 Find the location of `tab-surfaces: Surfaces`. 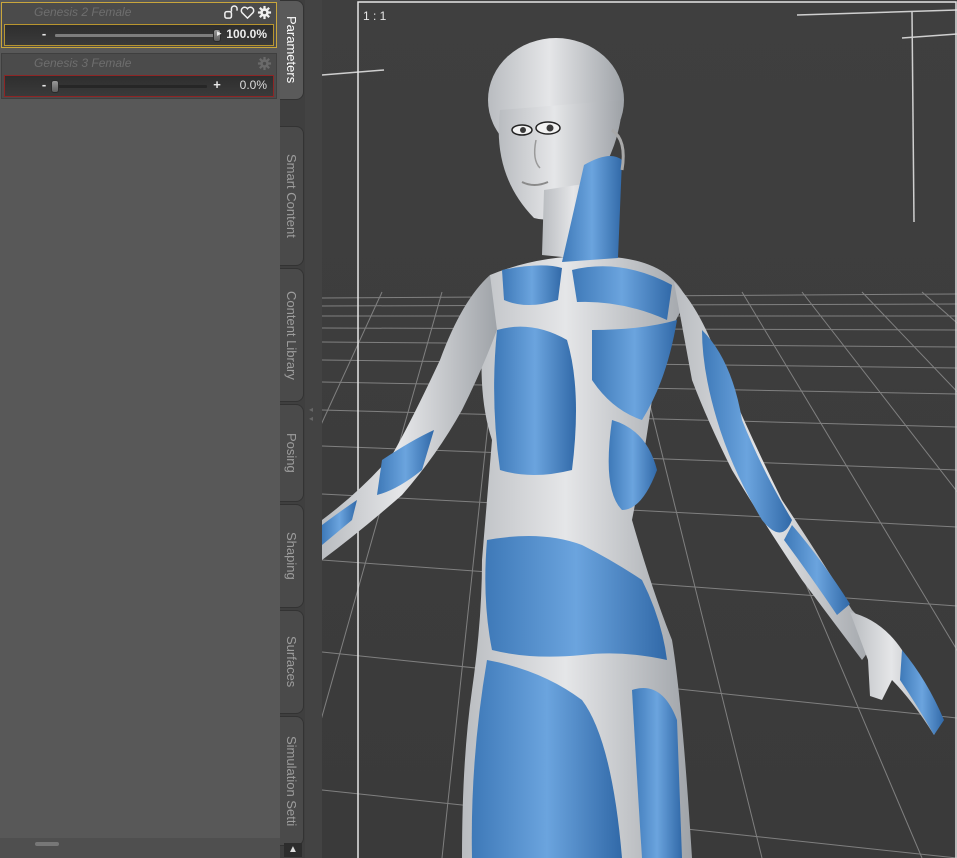

tab-surfaces: Surfaces is located at coordinates (292, 662).